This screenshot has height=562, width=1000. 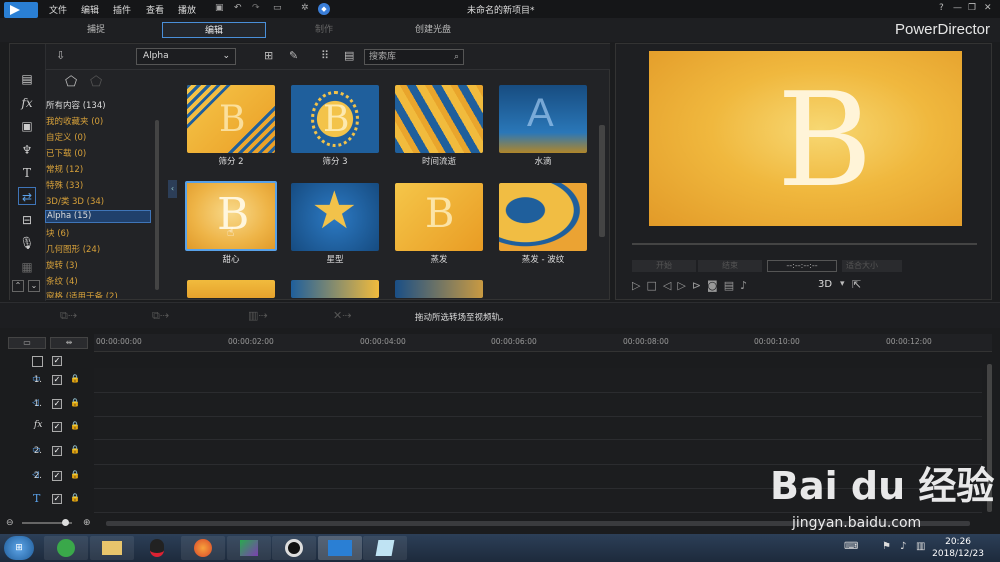 I want to click on thumb-star: ★, so click(x=335, y=217).